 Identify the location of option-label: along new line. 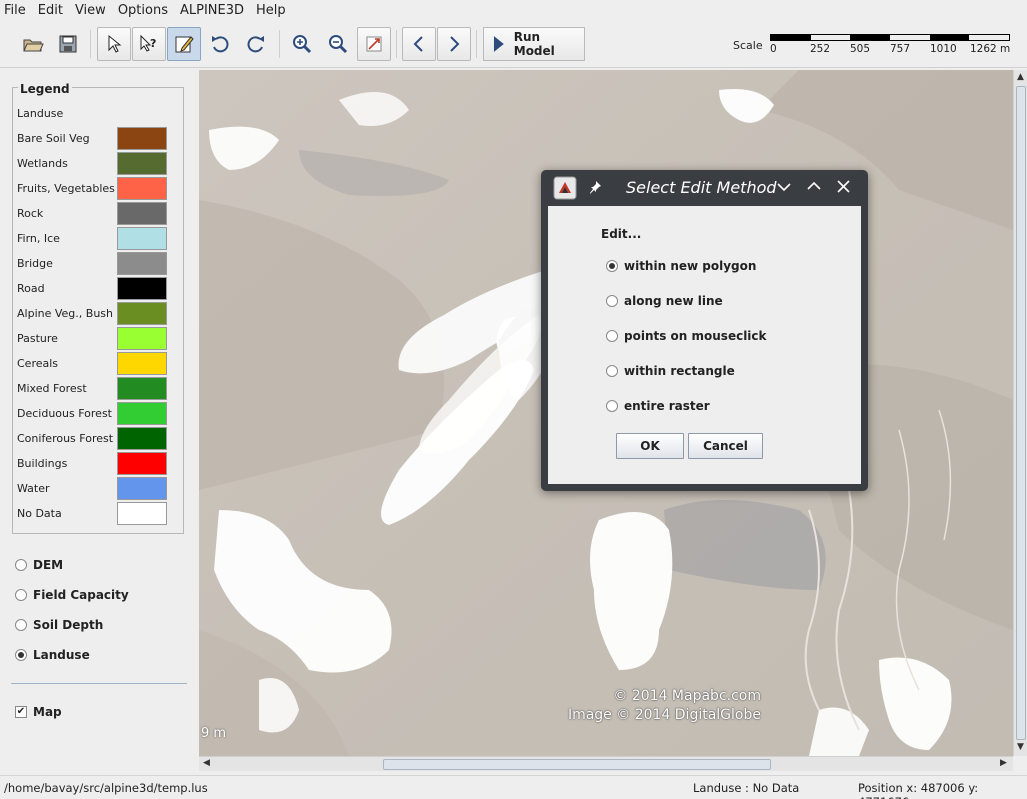
(673, 301).